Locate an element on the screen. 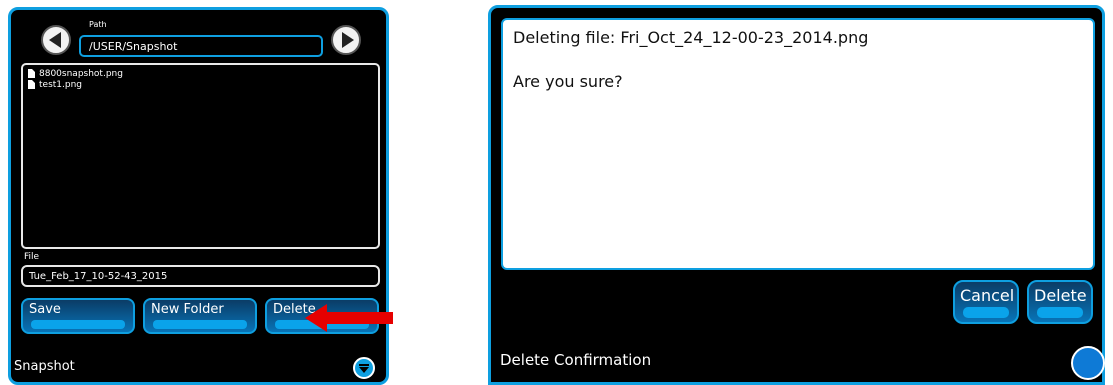 The image size is (1113, 385). save-button-label: Save is located at coordinates (45, 309).